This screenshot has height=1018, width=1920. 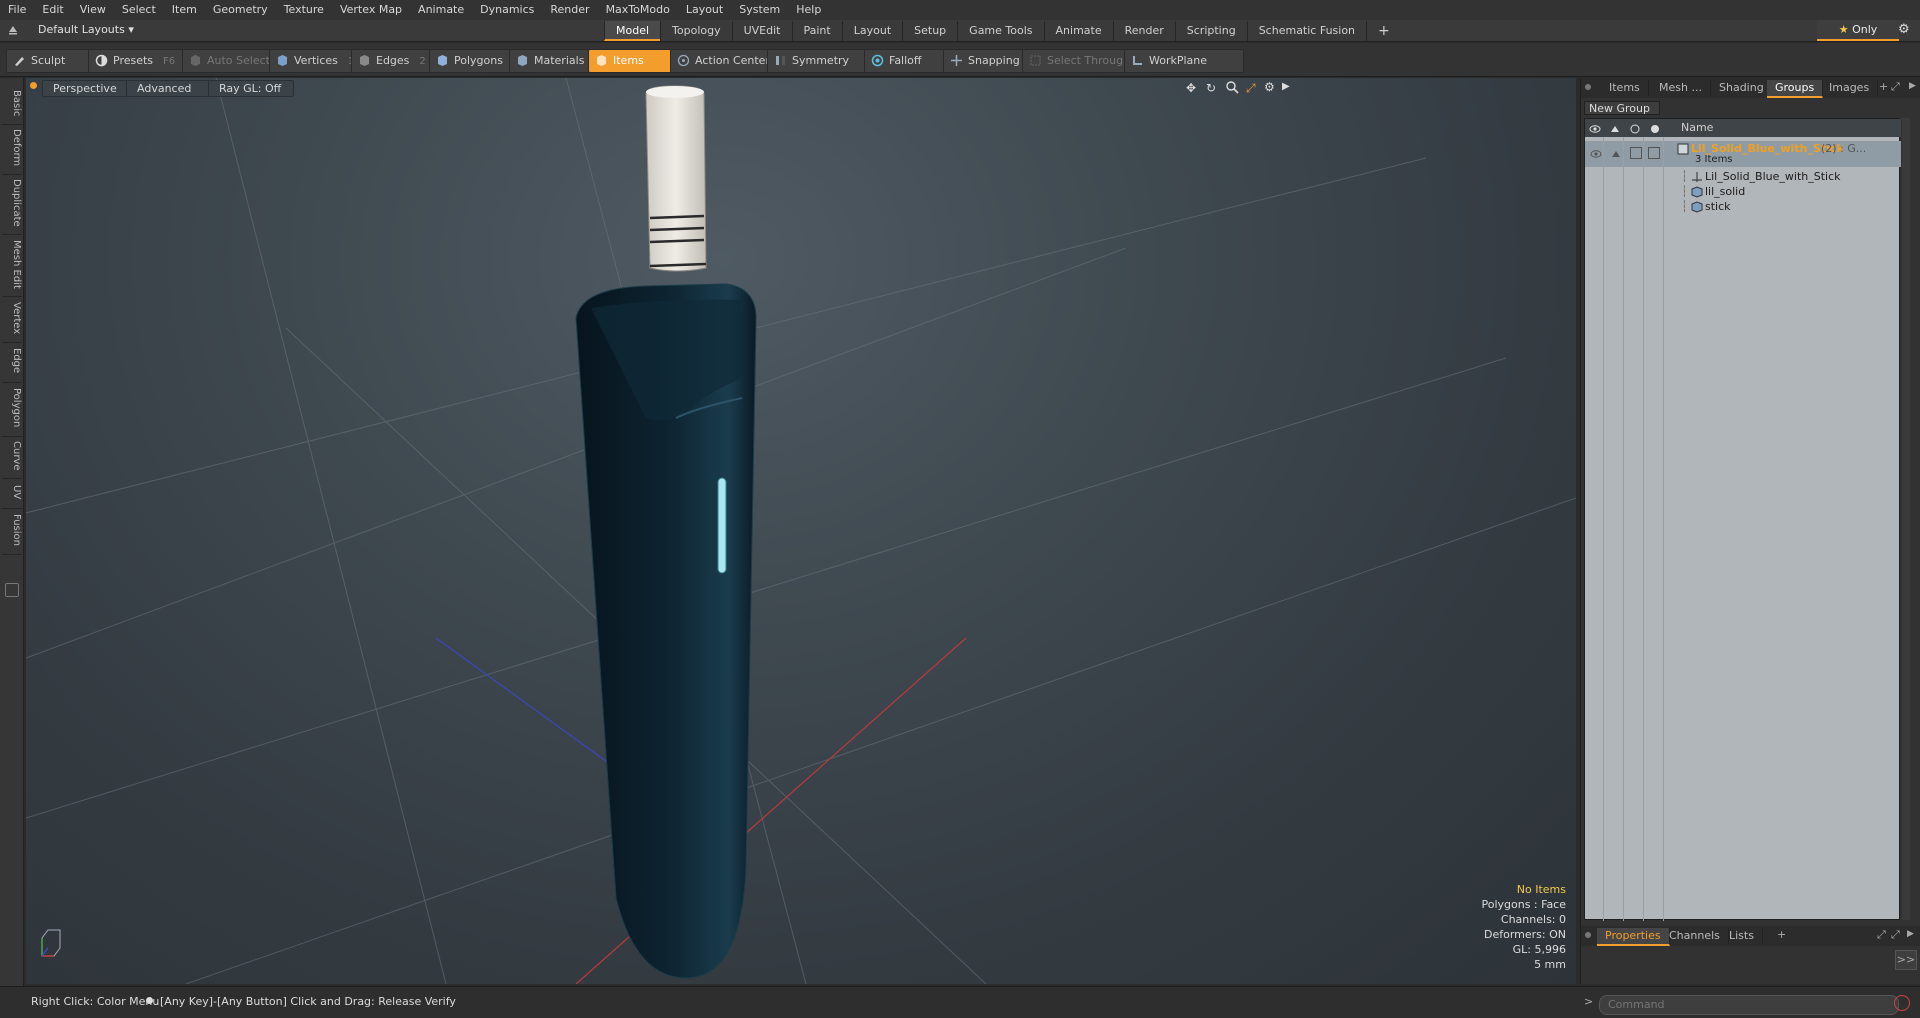 I want to click on left-tab-duplicate: Duplicate, so click(x=12, y=203).